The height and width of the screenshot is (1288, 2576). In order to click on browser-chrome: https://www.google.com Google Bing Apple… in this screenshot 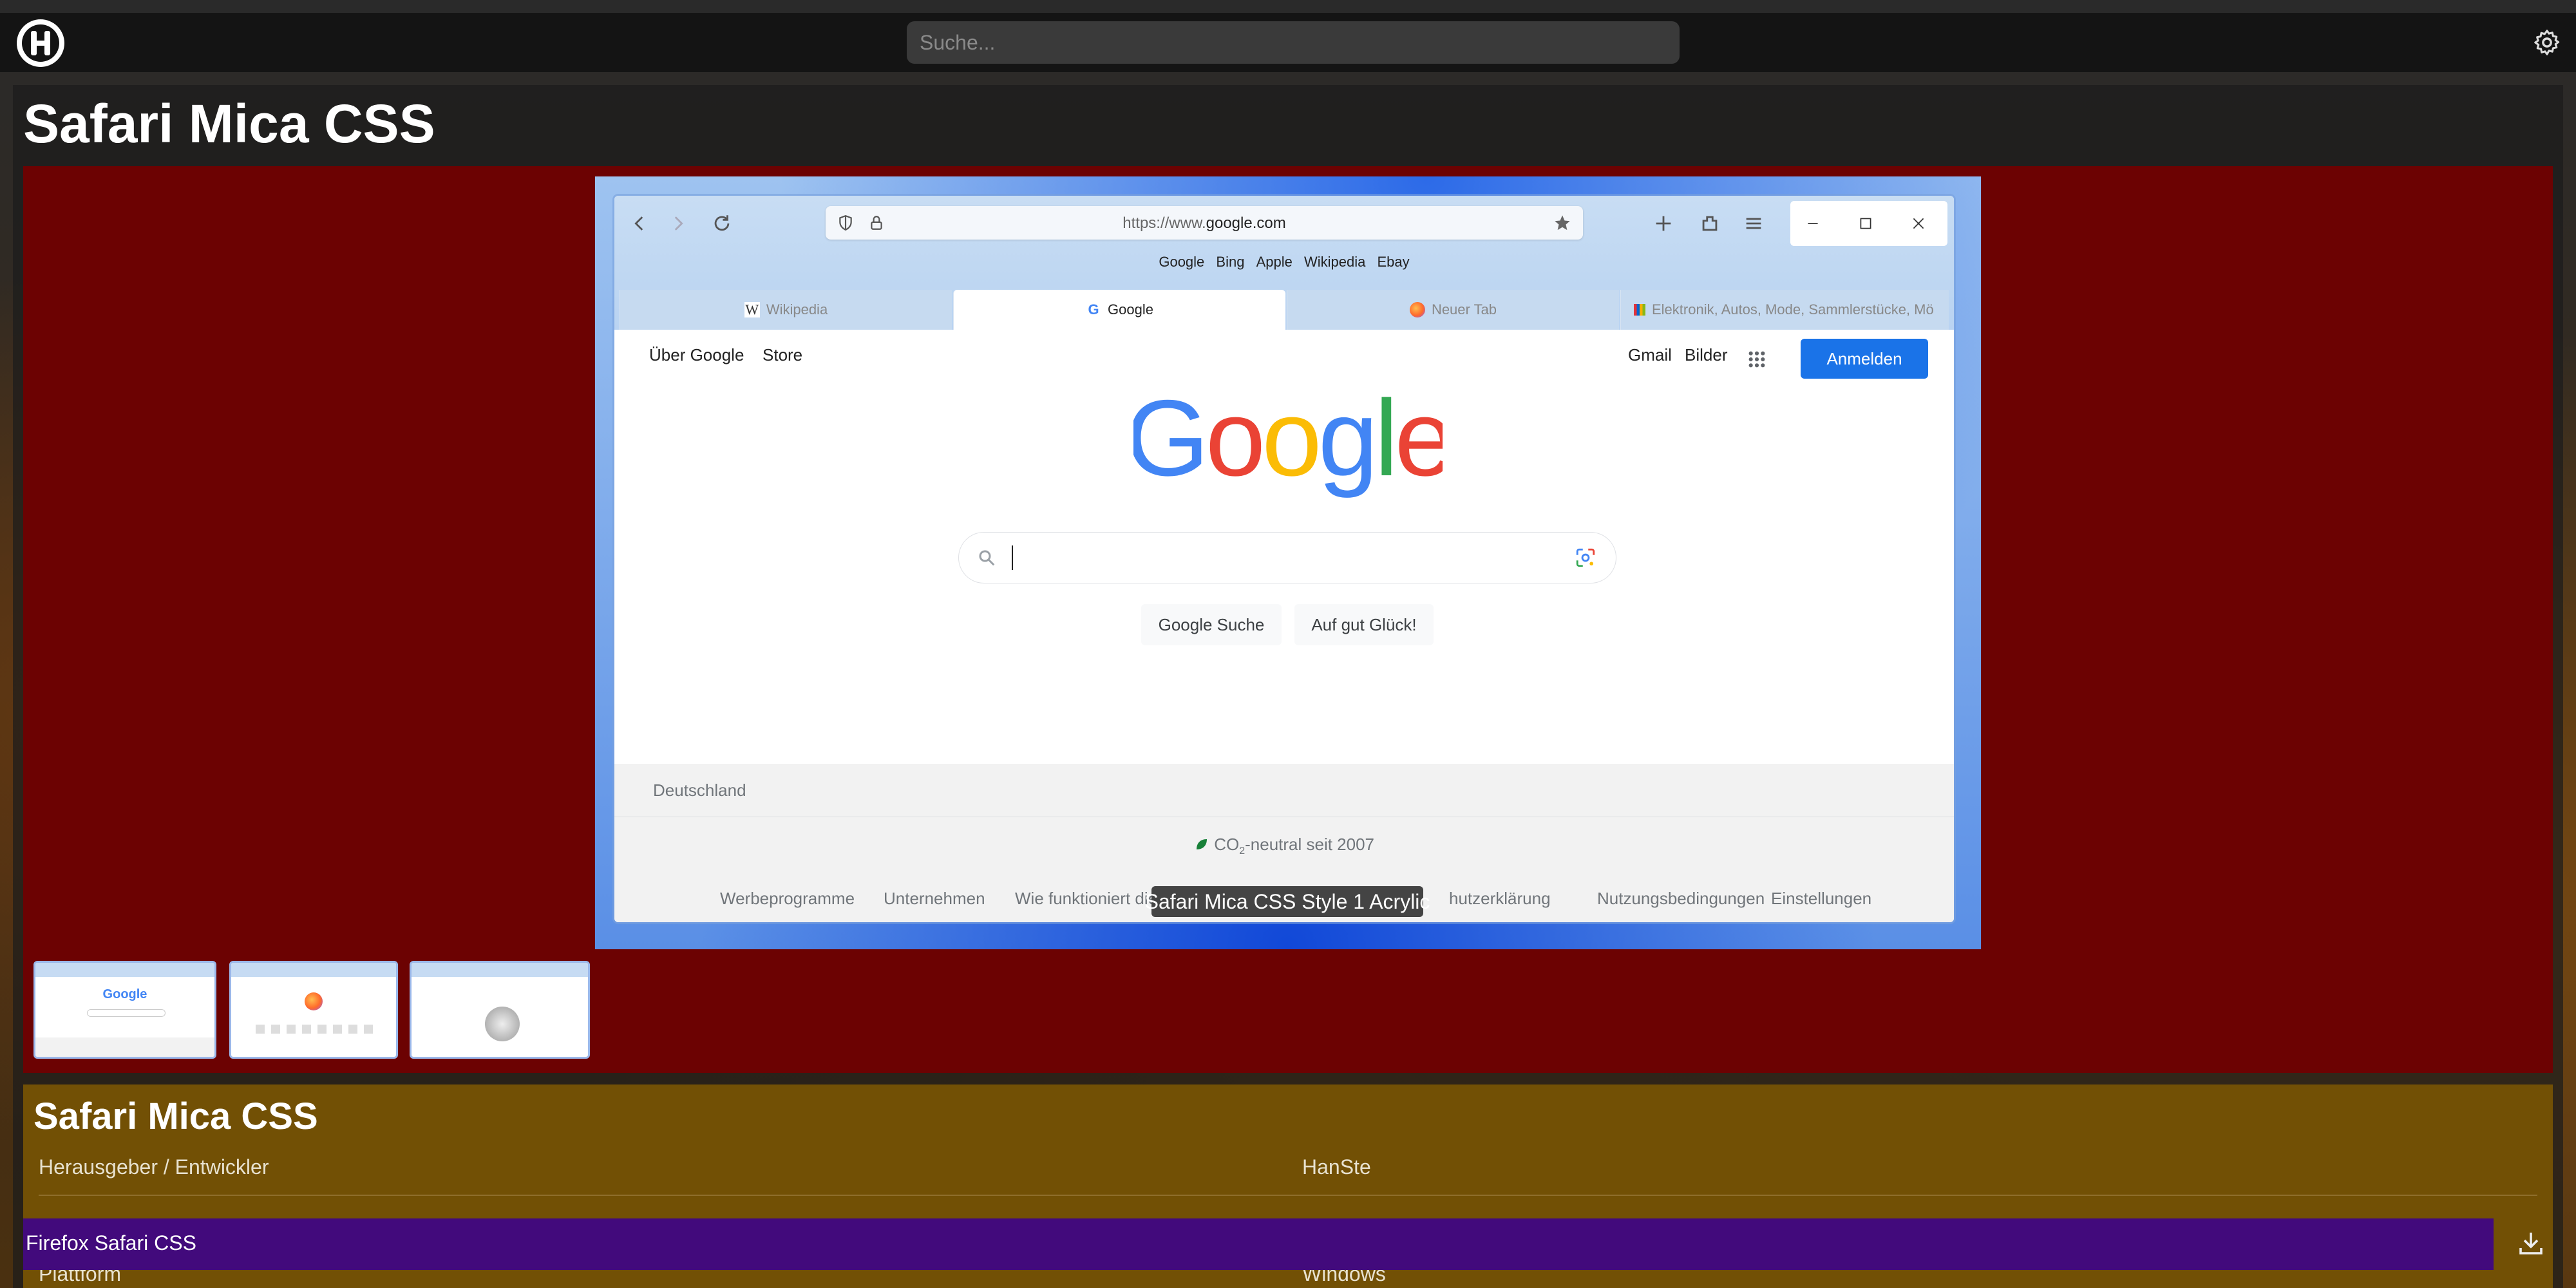, I will do `click(1284, 263)`.